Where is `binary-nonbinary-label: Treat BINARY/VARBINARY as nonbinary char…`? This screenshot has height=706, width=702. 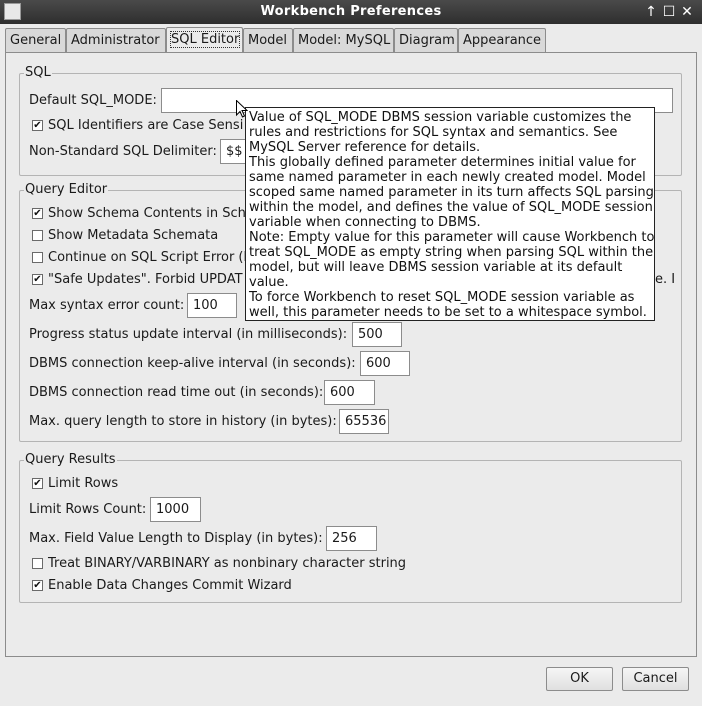
binary-nonbinary-label: Treat BINARY/VARBINARY as nonbinary char… is located at coordinates (227, 563).